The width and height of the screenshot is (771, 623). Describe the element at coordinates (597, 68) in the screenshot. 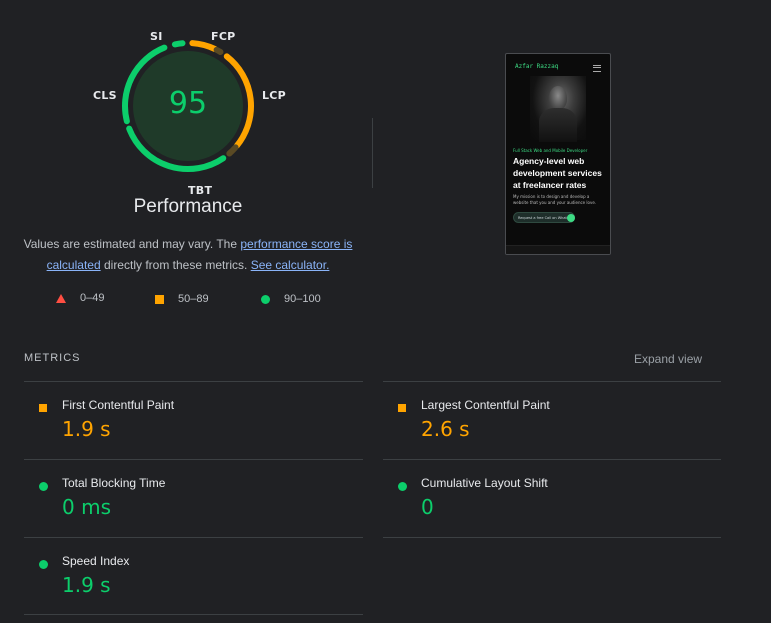

I see `hamburger-menu-icon` at that location.